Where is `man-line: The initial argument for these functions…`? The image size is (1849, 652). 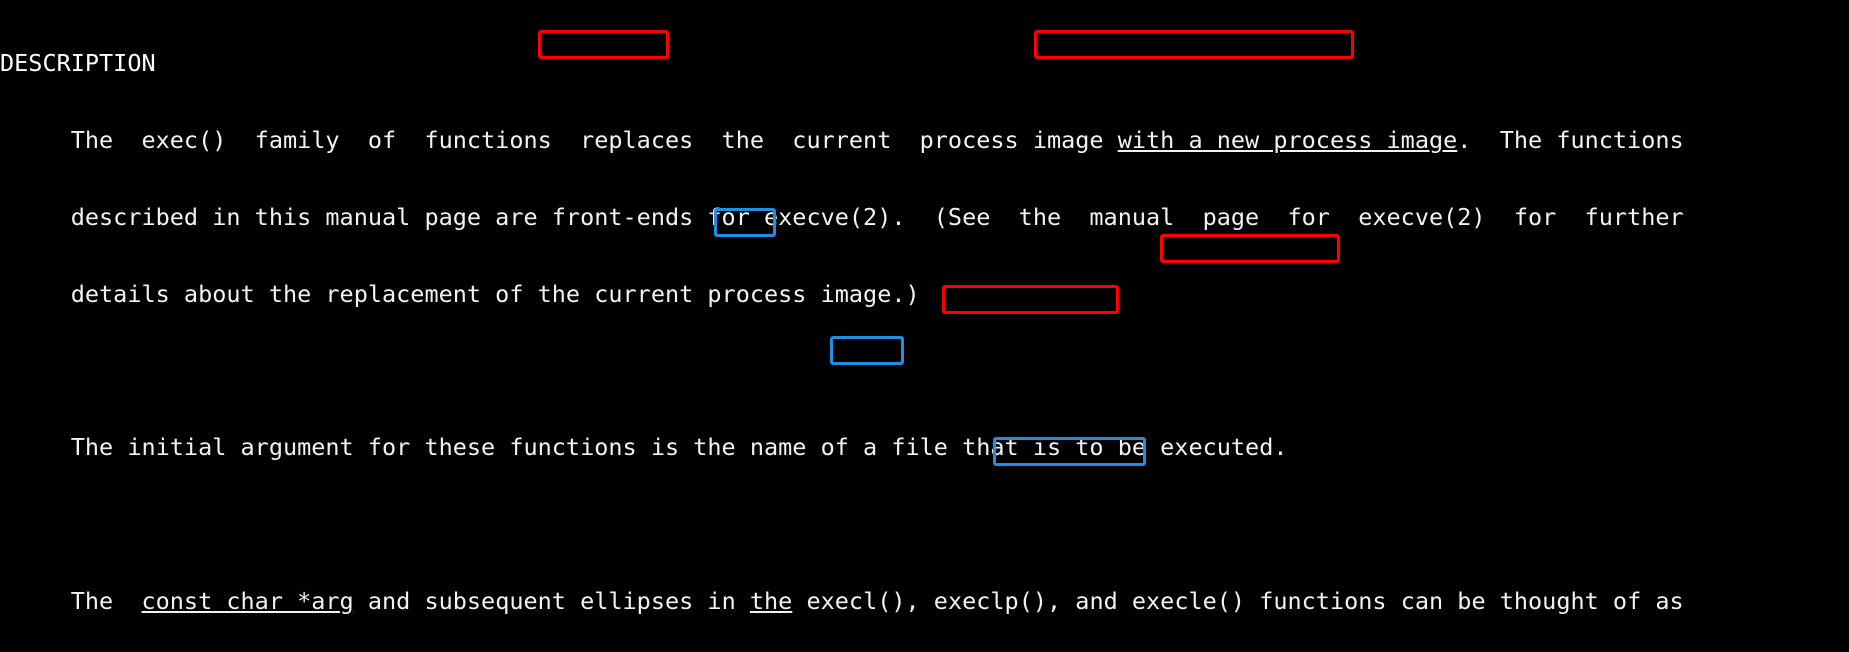 man-line: The initial argument for these functions… is located at coordinates (644, 447).